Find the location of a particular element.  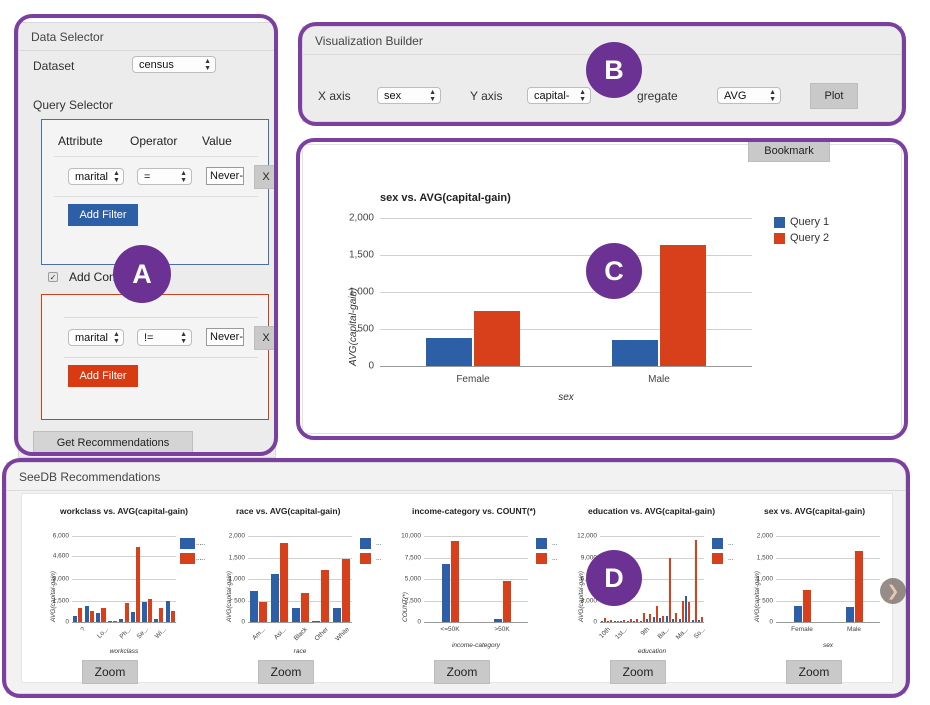

query1-remove-filter-button: X is located at coordinates (266, 177).